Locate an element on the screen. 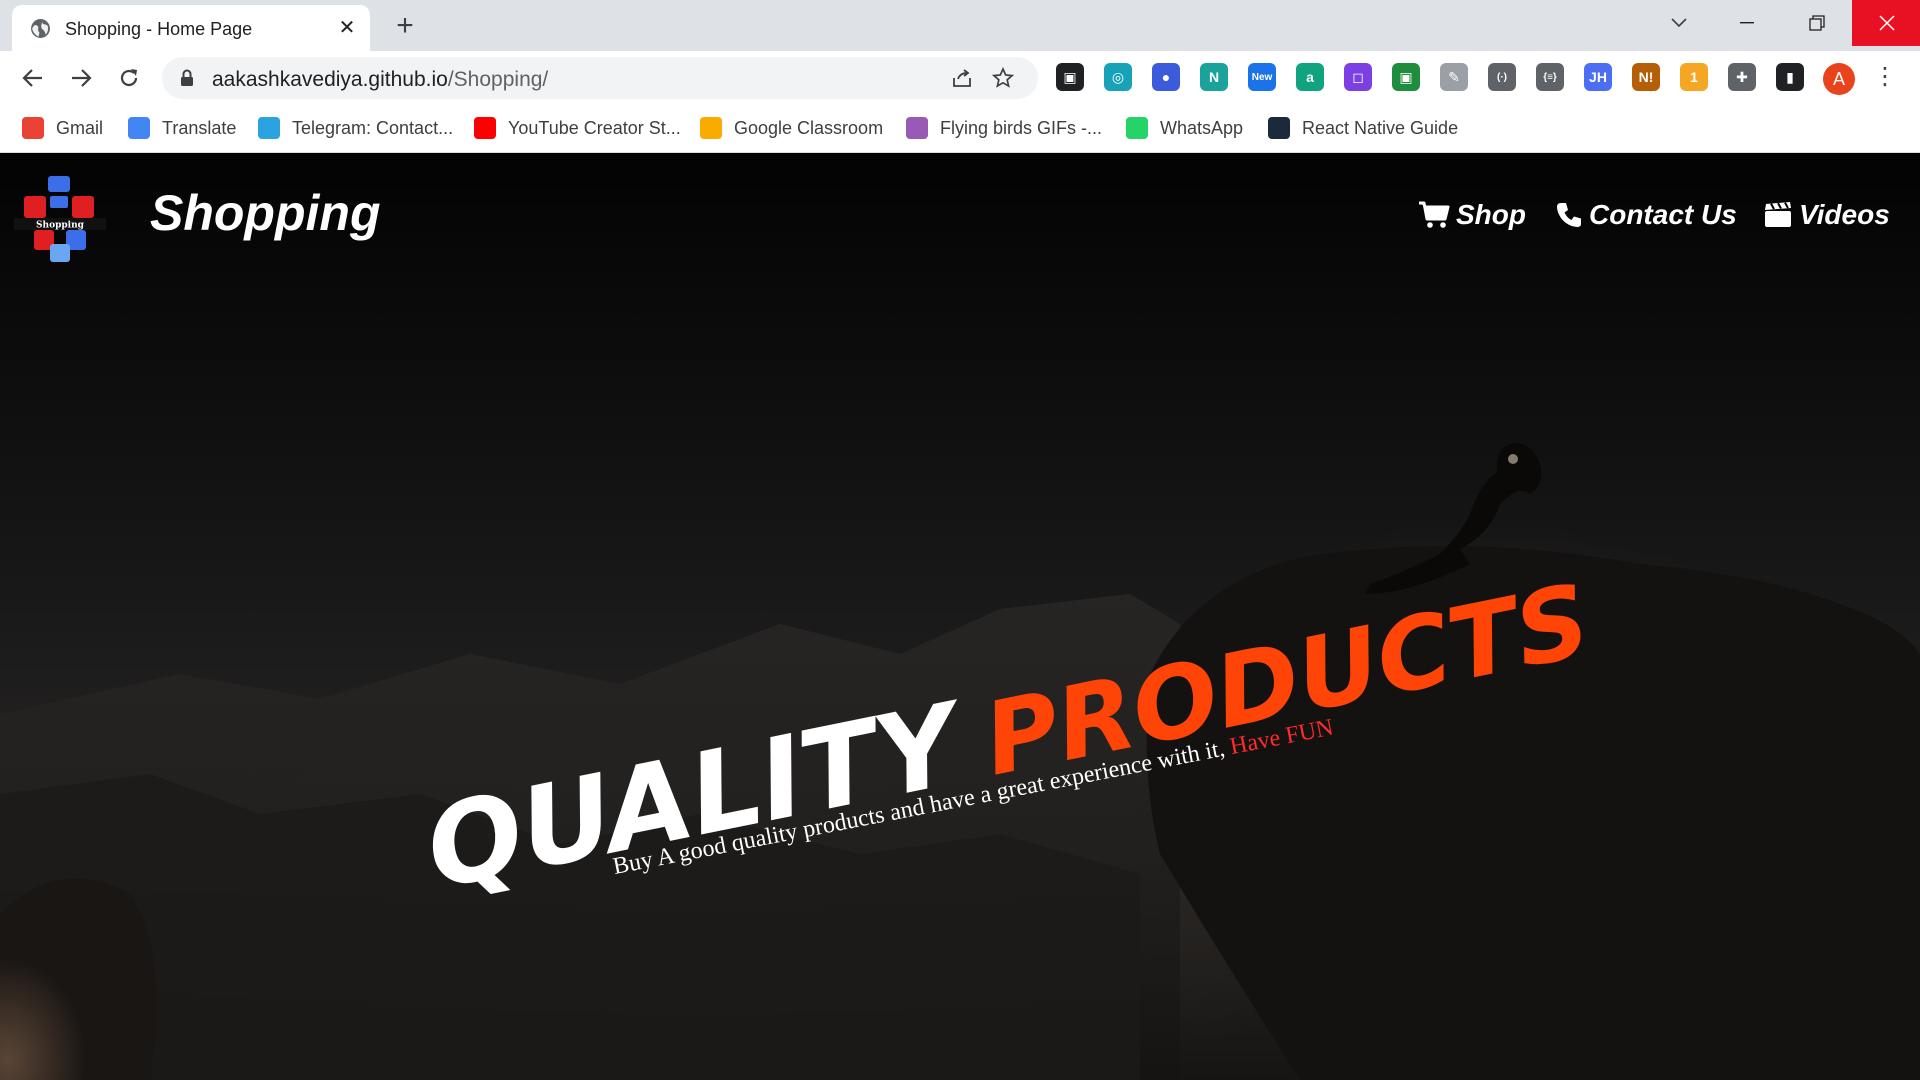 This screenshot has height=1080, width=1920. ext-pie-icon: 1 is located at coordinates (1694, 77).